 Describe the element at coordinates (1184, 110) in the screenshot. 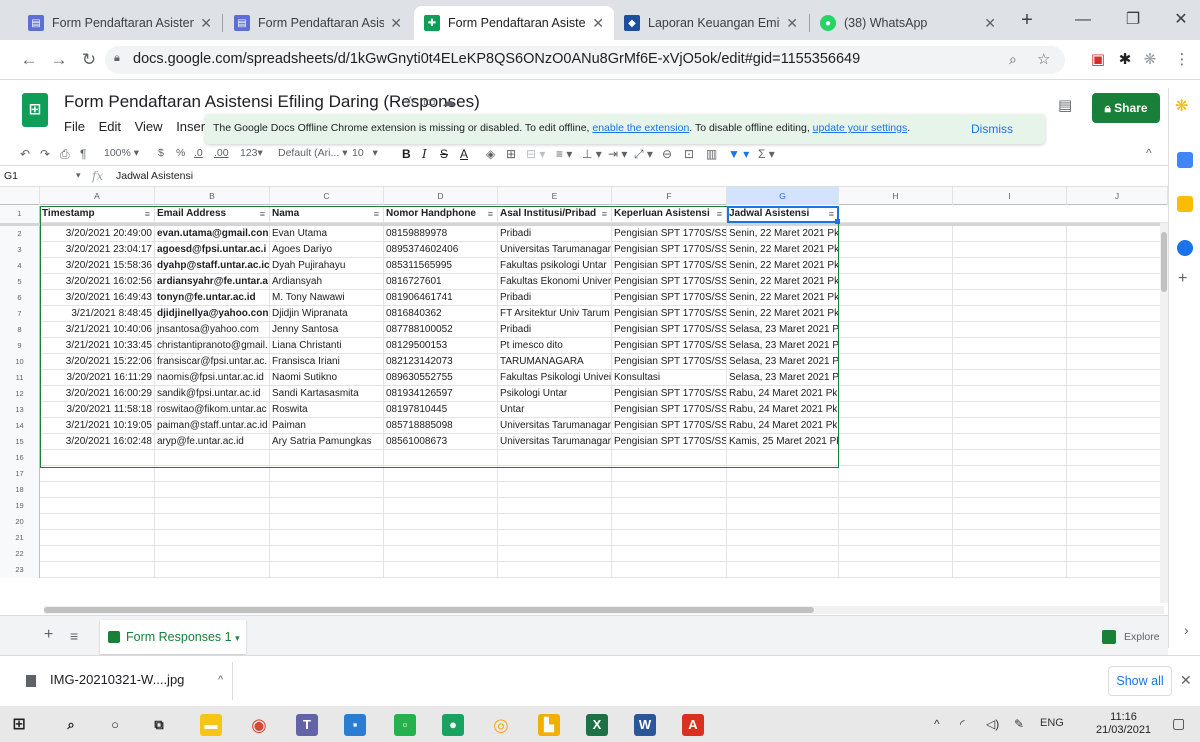

I see `profile-avatar: ❋` at that location.